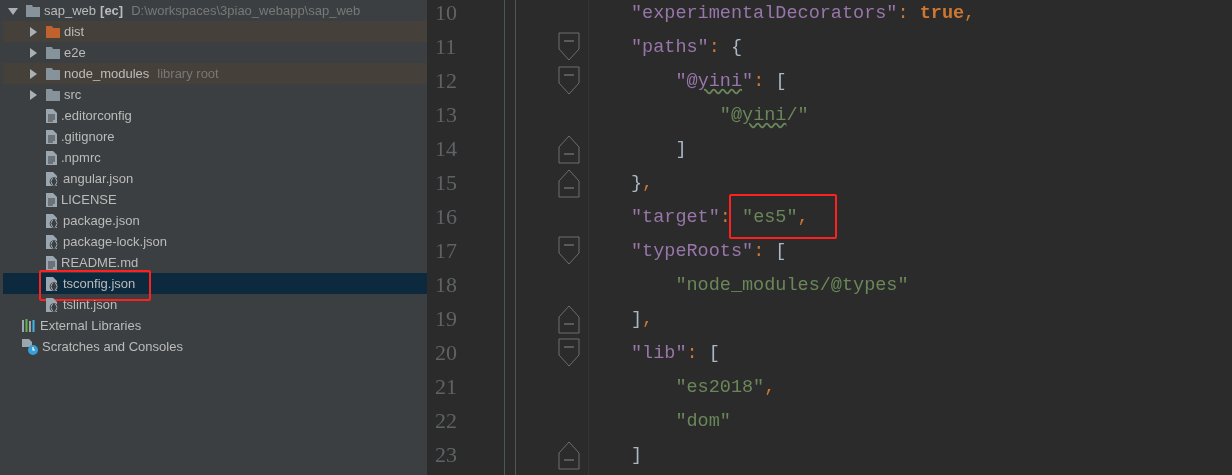 Image resolution: width=1232 pixels, height=475 pixels. I want to click on line-number: 14, so click(446, 149).